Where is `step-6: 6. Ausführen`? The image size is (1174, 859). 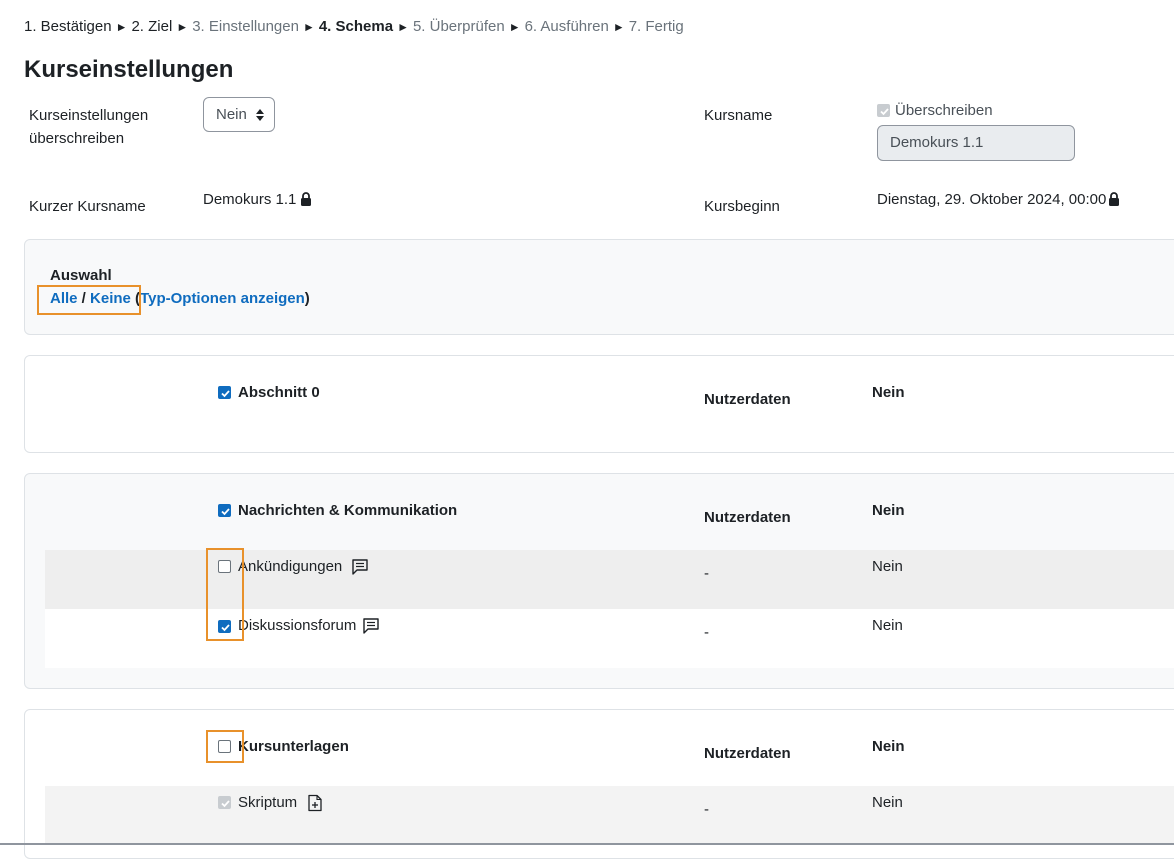
step-6: 6. Ausführen is located at coordinates (566, 26).